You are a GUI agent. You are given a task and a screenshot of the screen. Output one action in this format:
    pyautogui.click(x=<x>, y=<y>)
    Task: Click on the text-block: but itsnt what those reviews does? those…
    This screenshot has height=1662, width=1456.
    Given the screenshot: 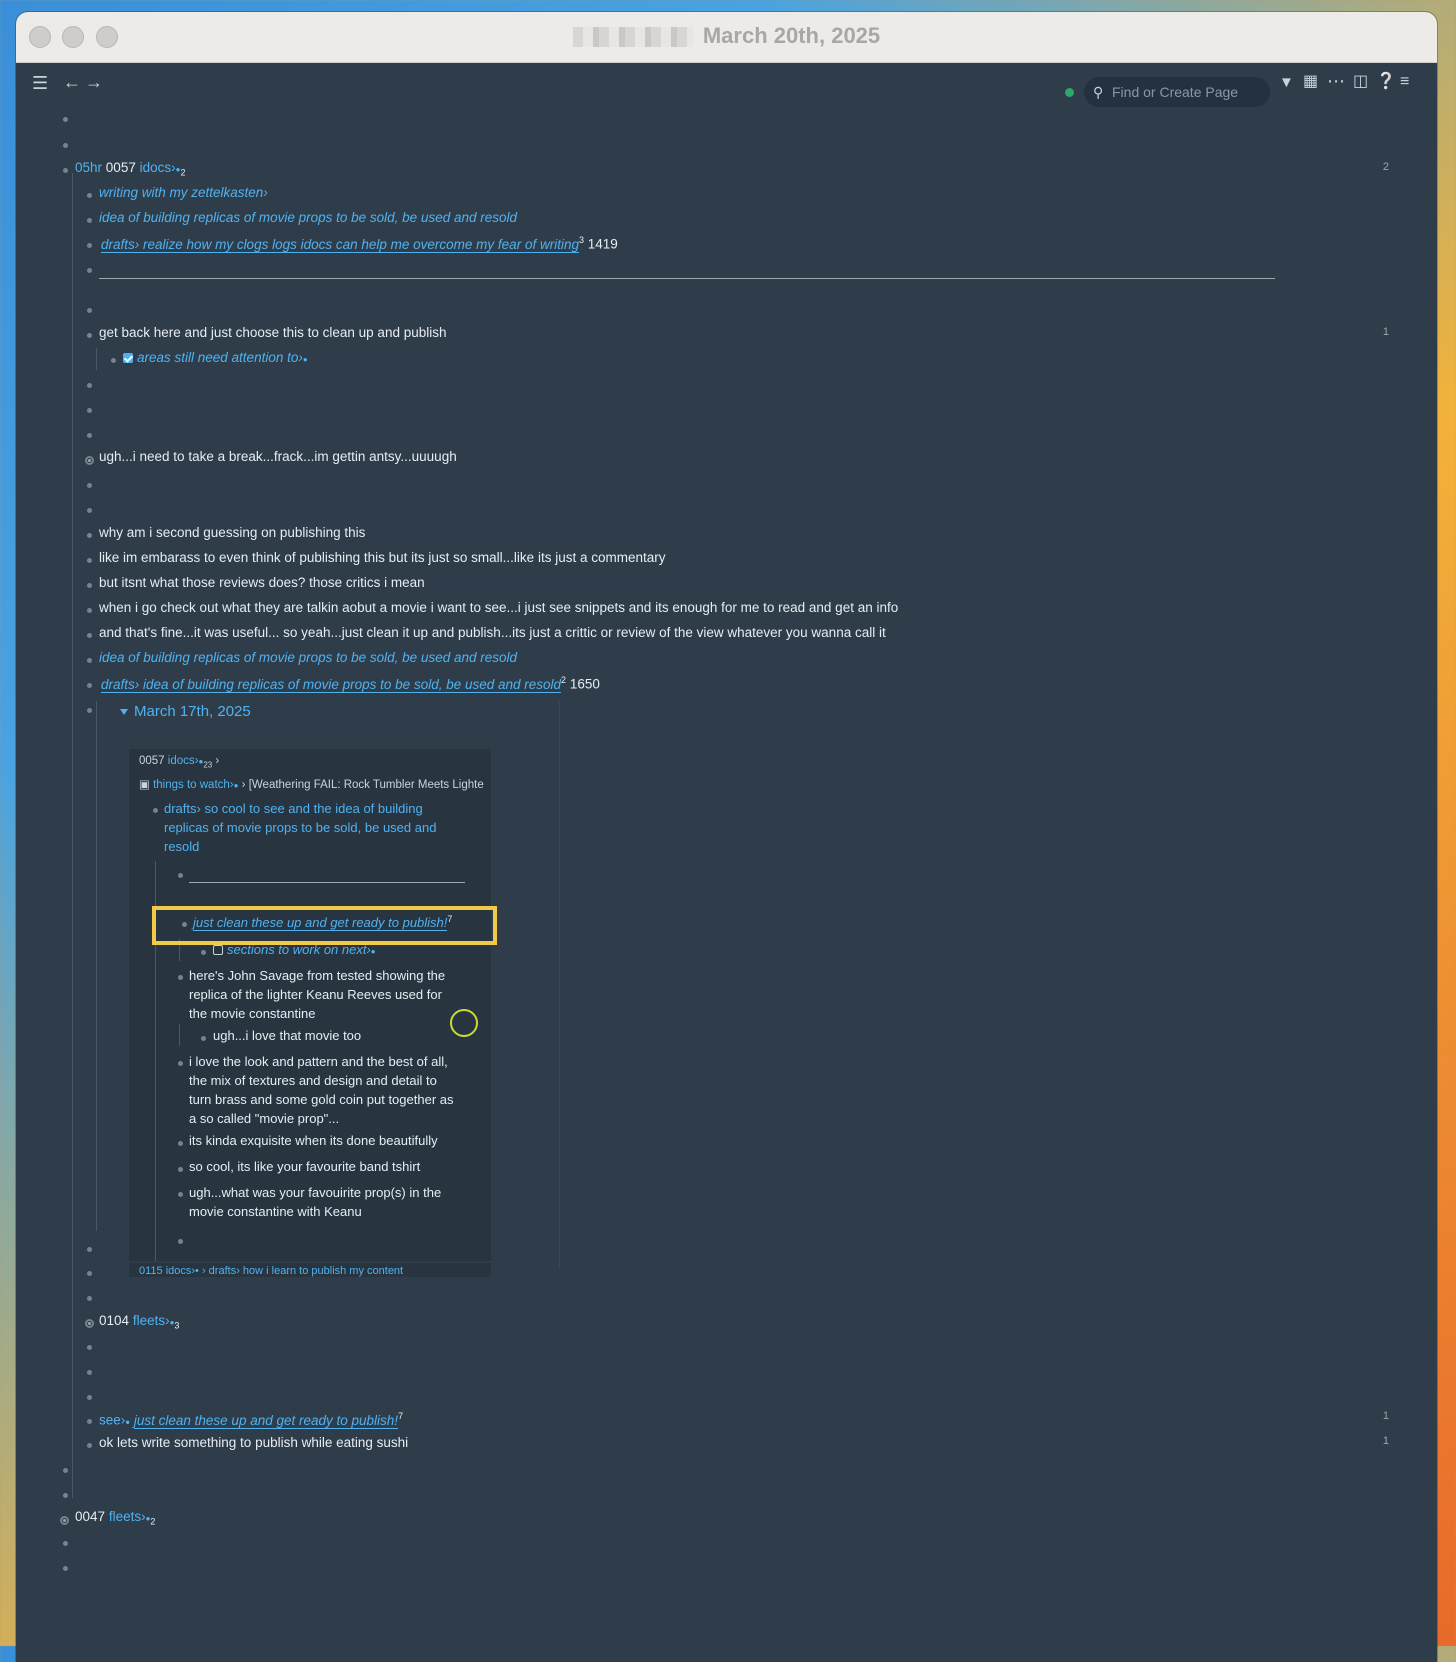 What is the action you would take?
    pyautogui.click(x=262, y=582)
    